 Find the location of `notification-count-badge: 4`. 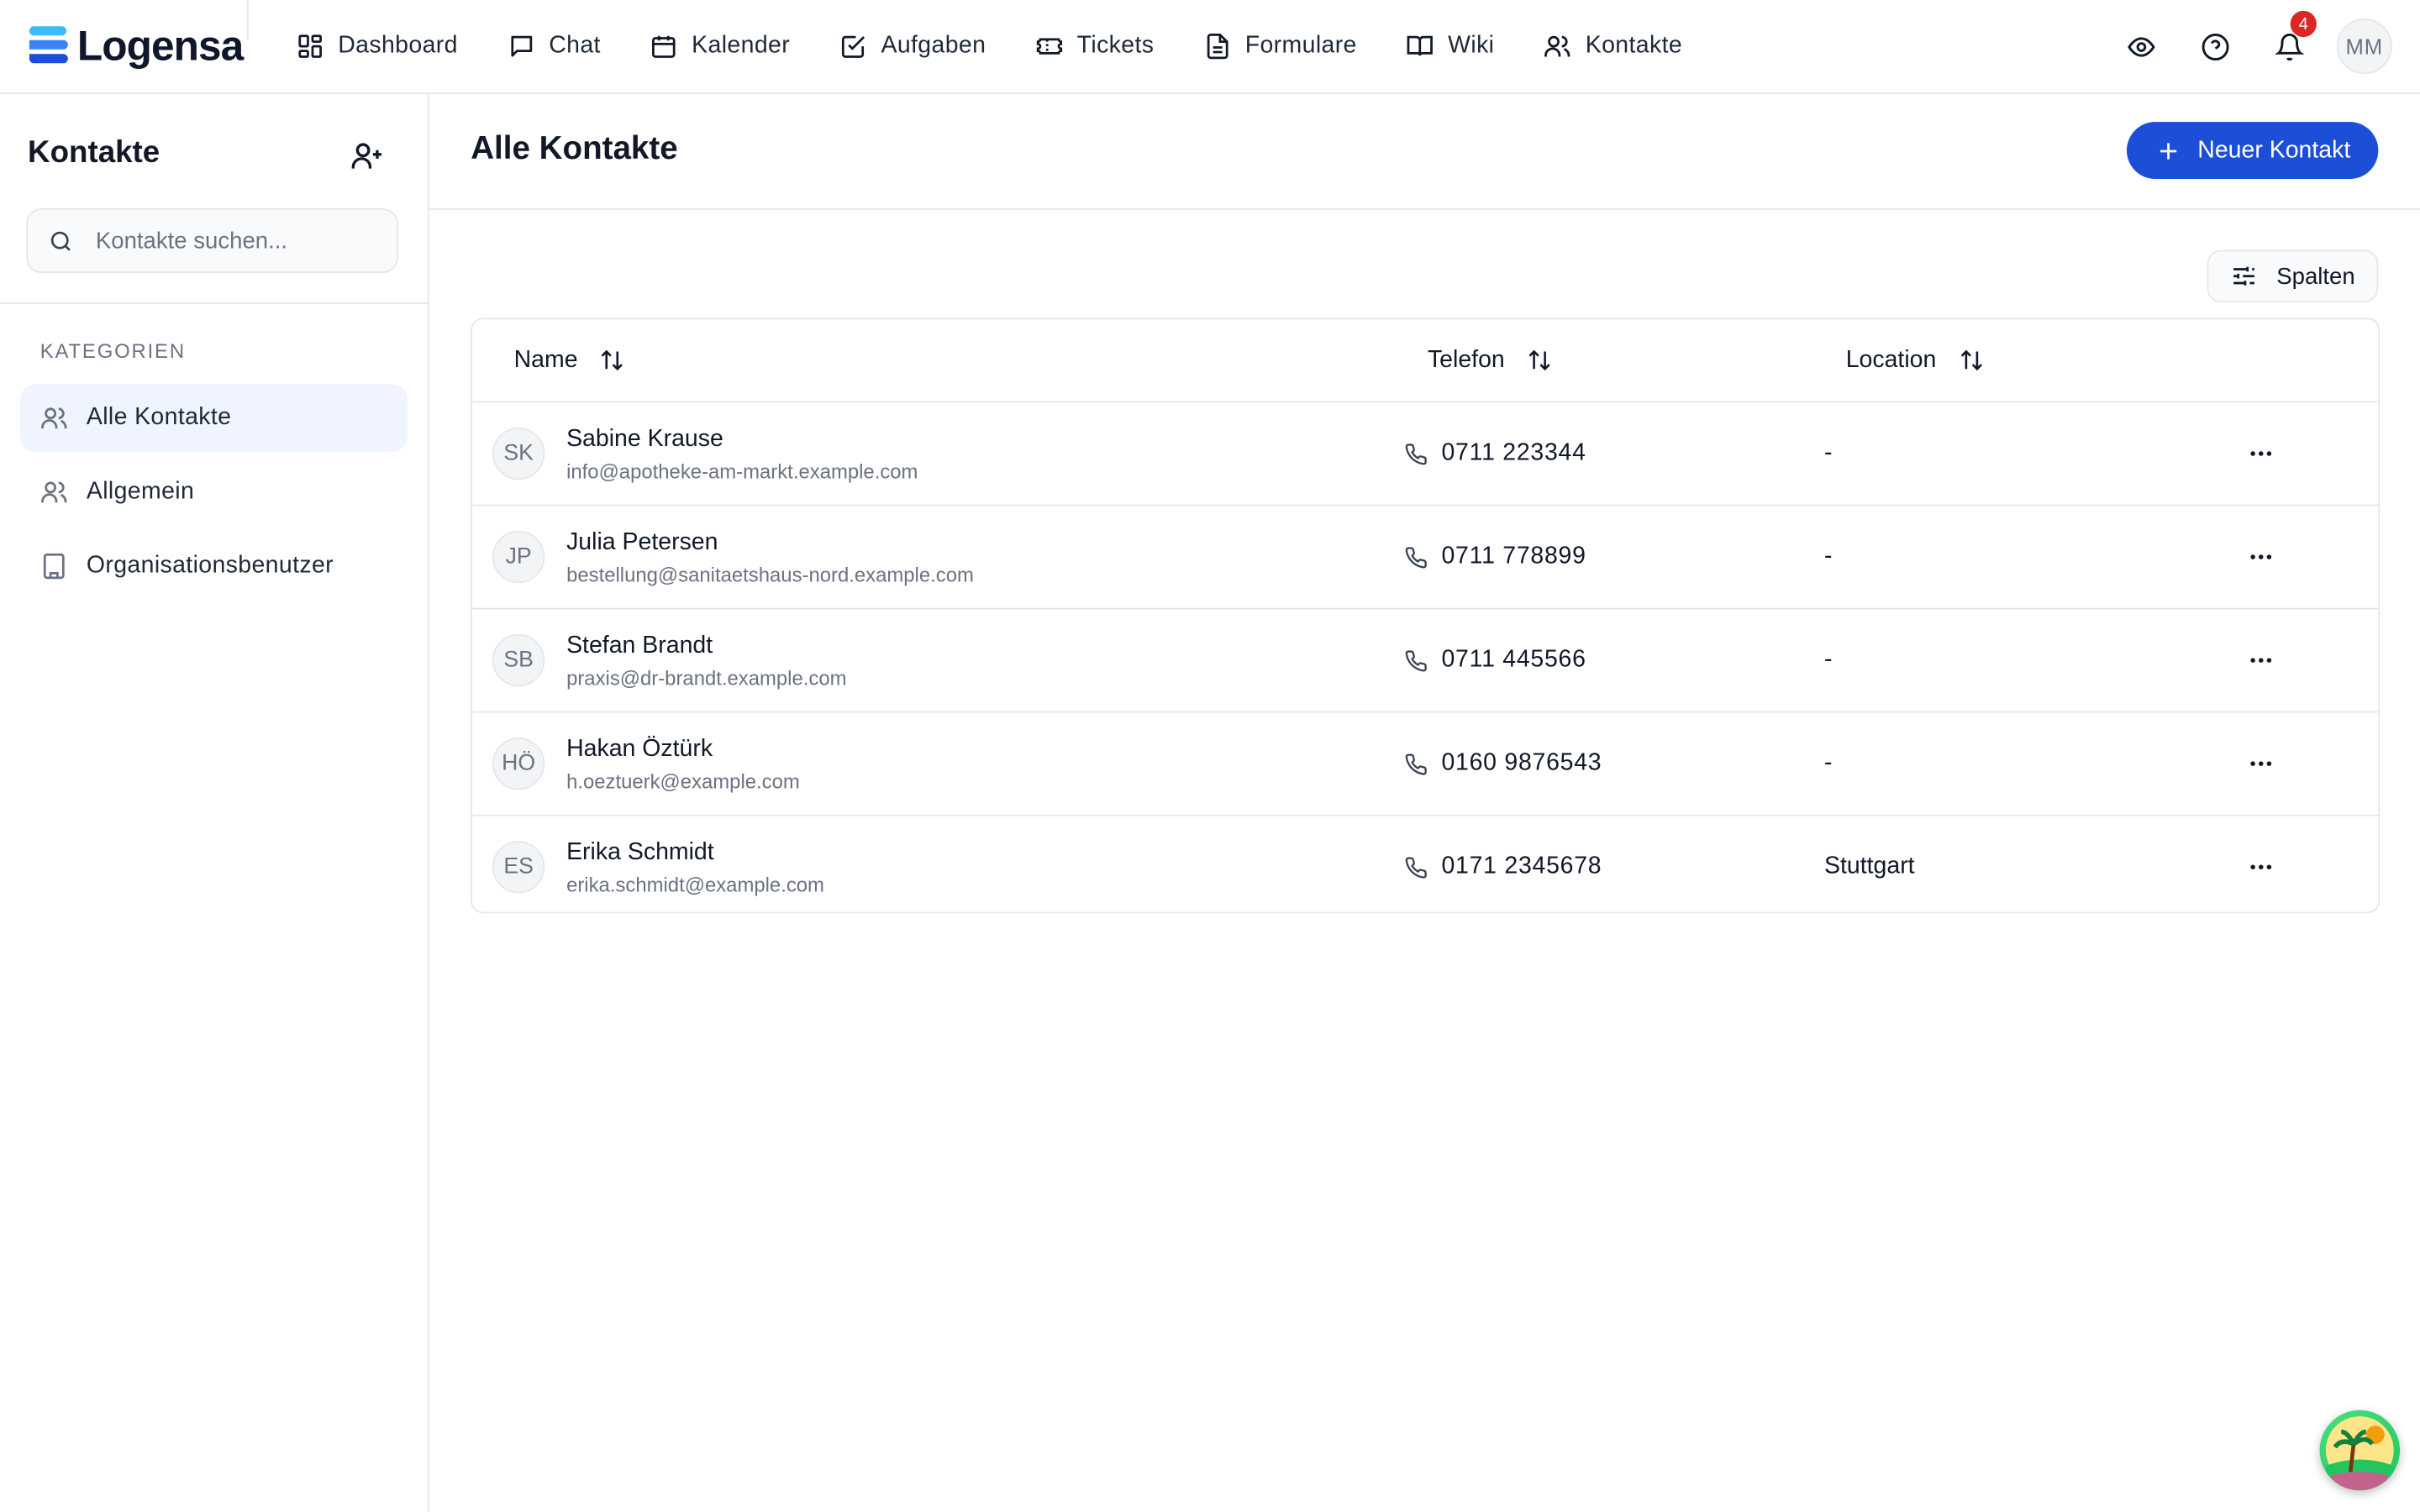

notification-count-badge: 4 is located at coordinates (2303, 24).